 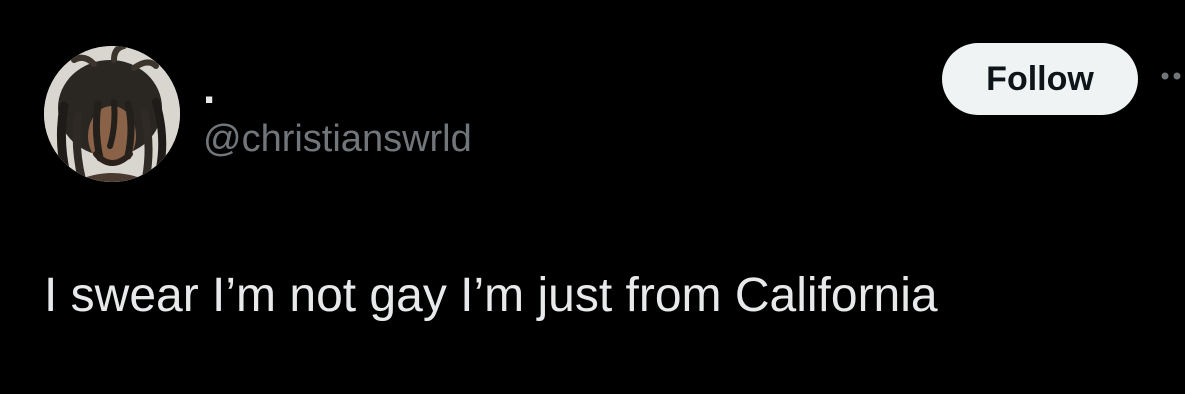 I want to click on follow-button: Follow, so click(x=1040, y=79).